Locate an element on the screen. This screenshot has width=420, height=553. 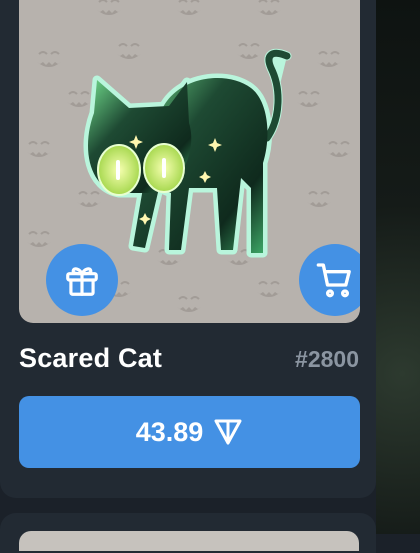
buy-price-button: 43.89 is located at coordinates (189, 432).